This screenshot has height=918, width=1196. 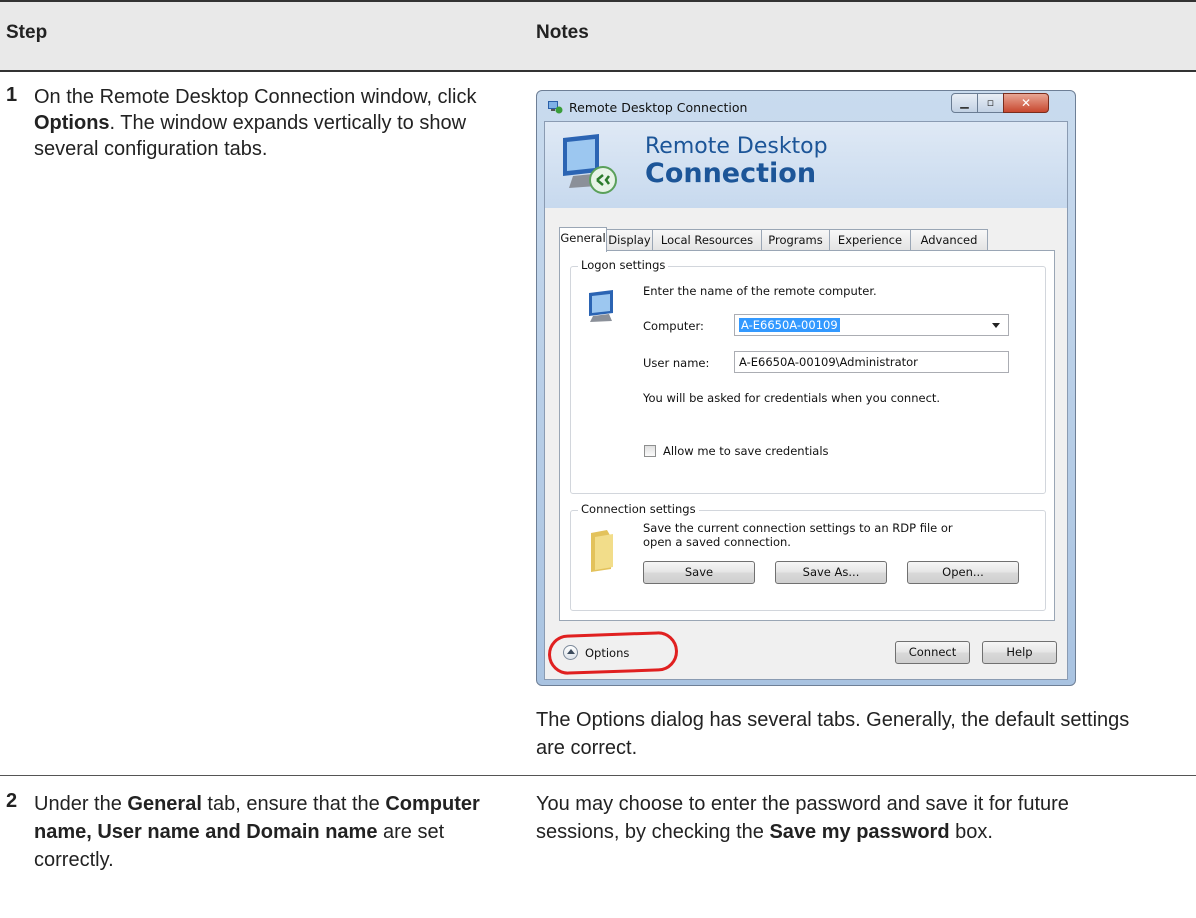 What do you see at coordinates (598, 36) in the screenshot?
I see `table-header: Step Notes` at bounding box center [598, 36].